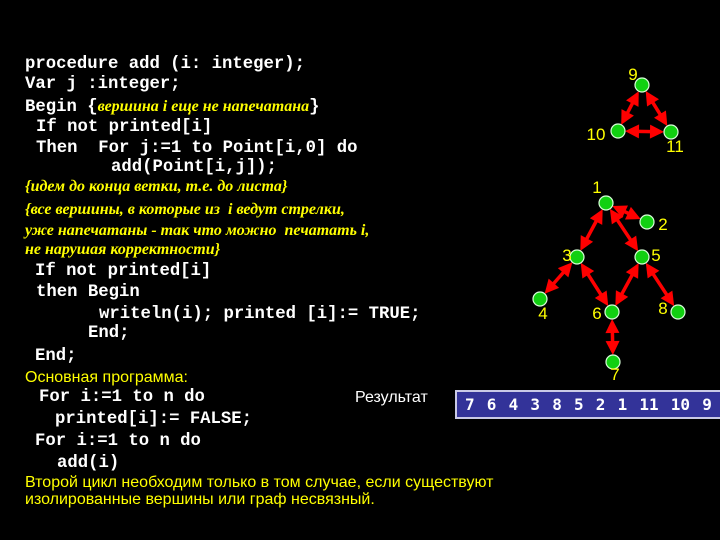 This screenshot has width=720, height=540. Describe the element at coordinates (203, 106) in the screenshot. I see `begin-comment: вершина i еще не напечатана` at that location.